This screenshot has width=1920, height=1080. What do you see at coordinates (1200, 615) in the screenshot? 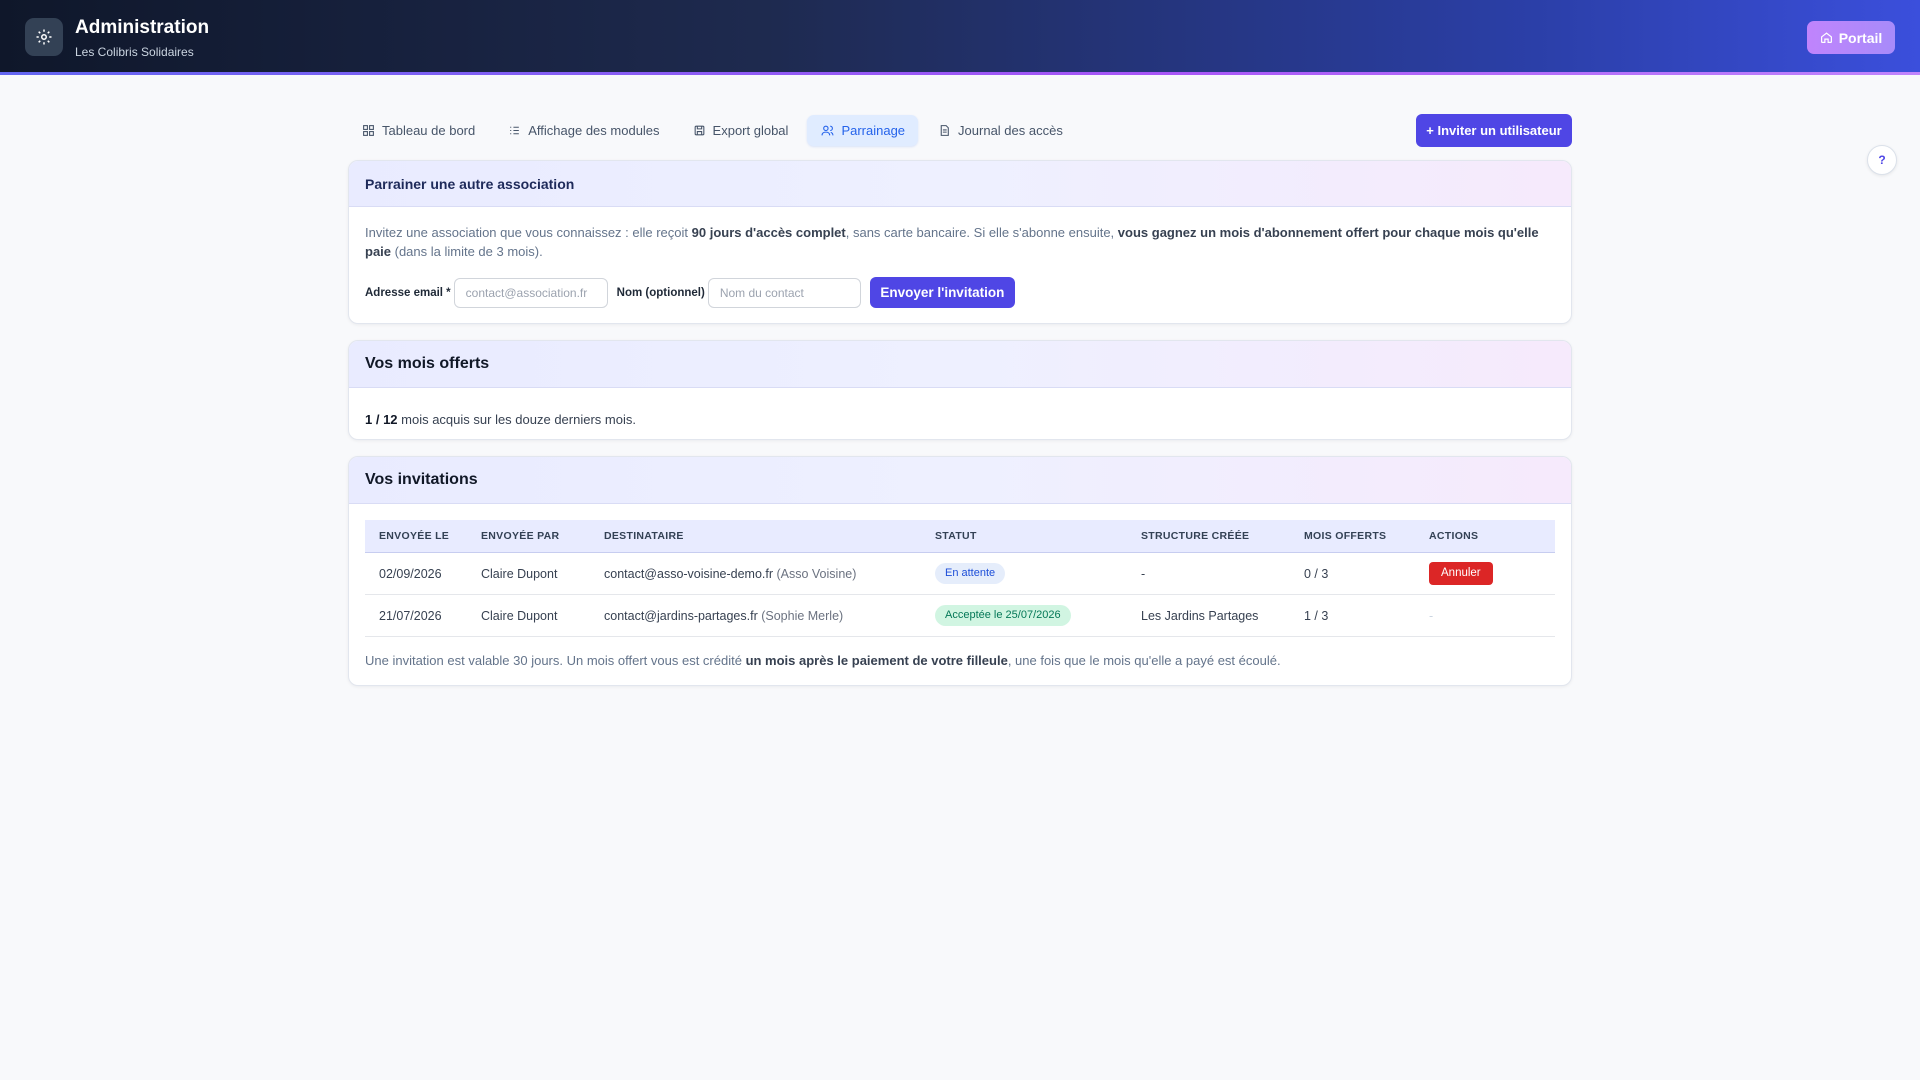
I see `structure: Les Jardins Partages` at bounding box center [1200, 615].